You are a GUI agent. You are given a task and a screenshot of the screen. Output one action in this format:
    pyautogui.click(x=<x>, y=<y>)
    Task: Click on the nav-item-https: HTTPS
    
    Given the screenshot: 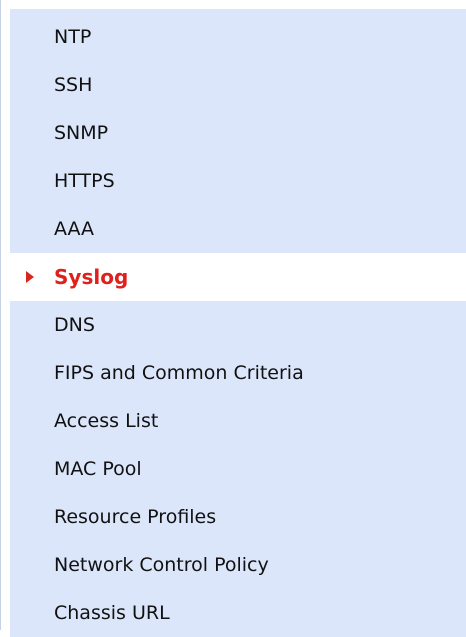 What is the action you would take?
    pyautogui.click(x=238, y=181)
    